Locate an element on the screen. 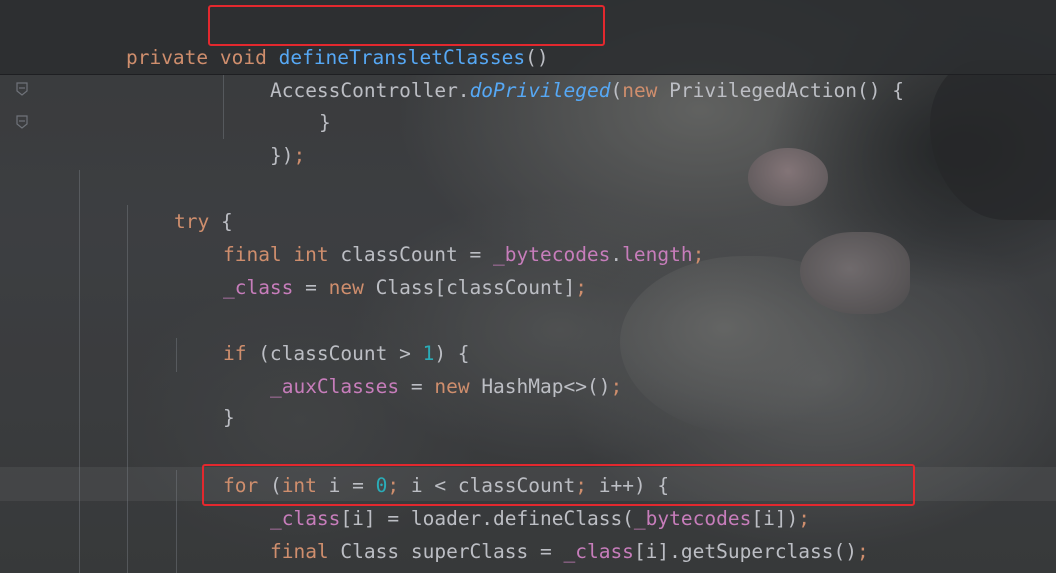 The height and width of the screenshot is (573, 1056). annotation-highlight-method-name is located at coordinates (406, 25).